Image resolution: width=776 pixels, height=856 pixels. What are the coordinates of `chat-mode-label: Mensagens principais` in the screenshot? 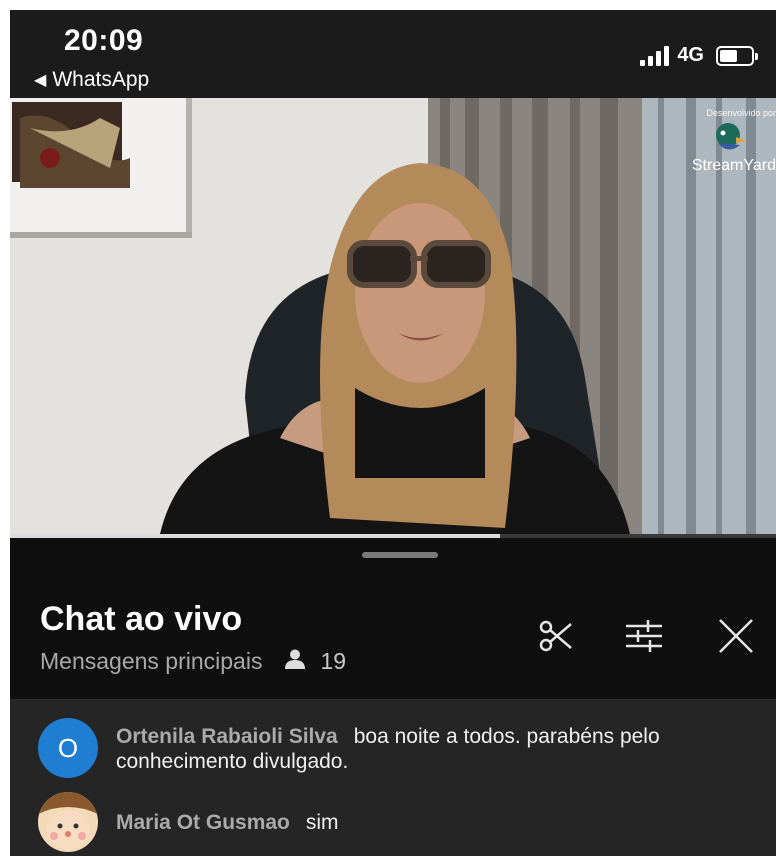 It's located at (151, 661).